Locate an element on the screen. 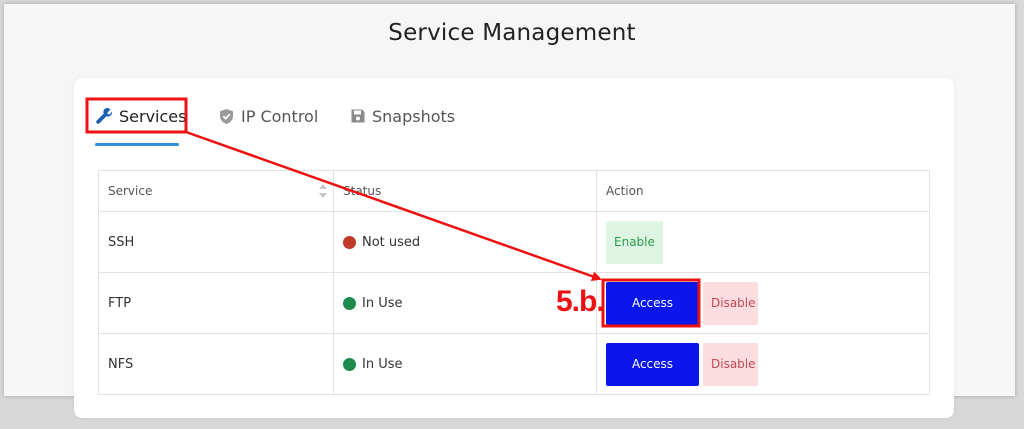 The image size is (1024, 429). tab-services: Services is located at coordinates (140, 116).